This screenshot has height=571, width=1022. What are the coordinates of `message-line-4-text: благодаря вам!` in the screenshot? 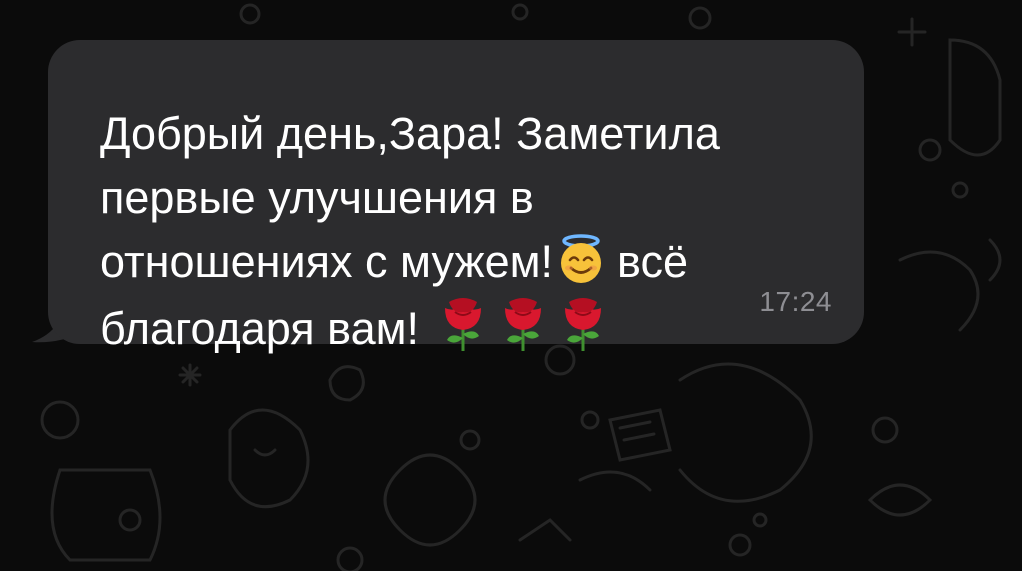 It's located at (260, 328).